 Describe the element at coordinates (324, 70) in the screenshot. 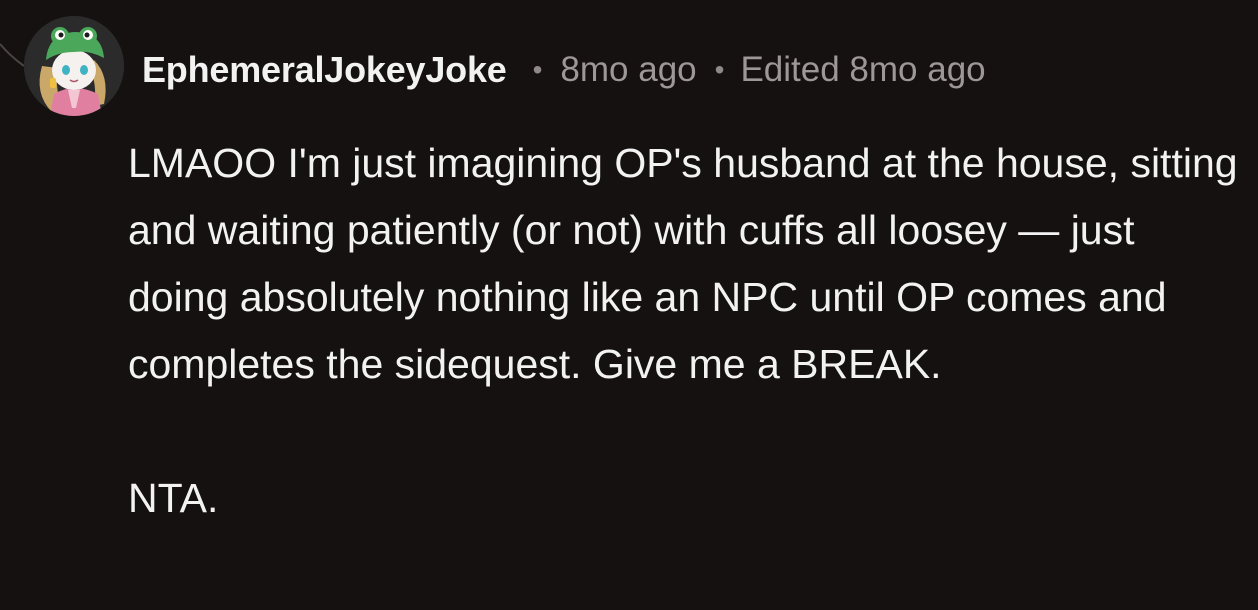

I see `username-link: EphemeralJokeyJoke` at that location.